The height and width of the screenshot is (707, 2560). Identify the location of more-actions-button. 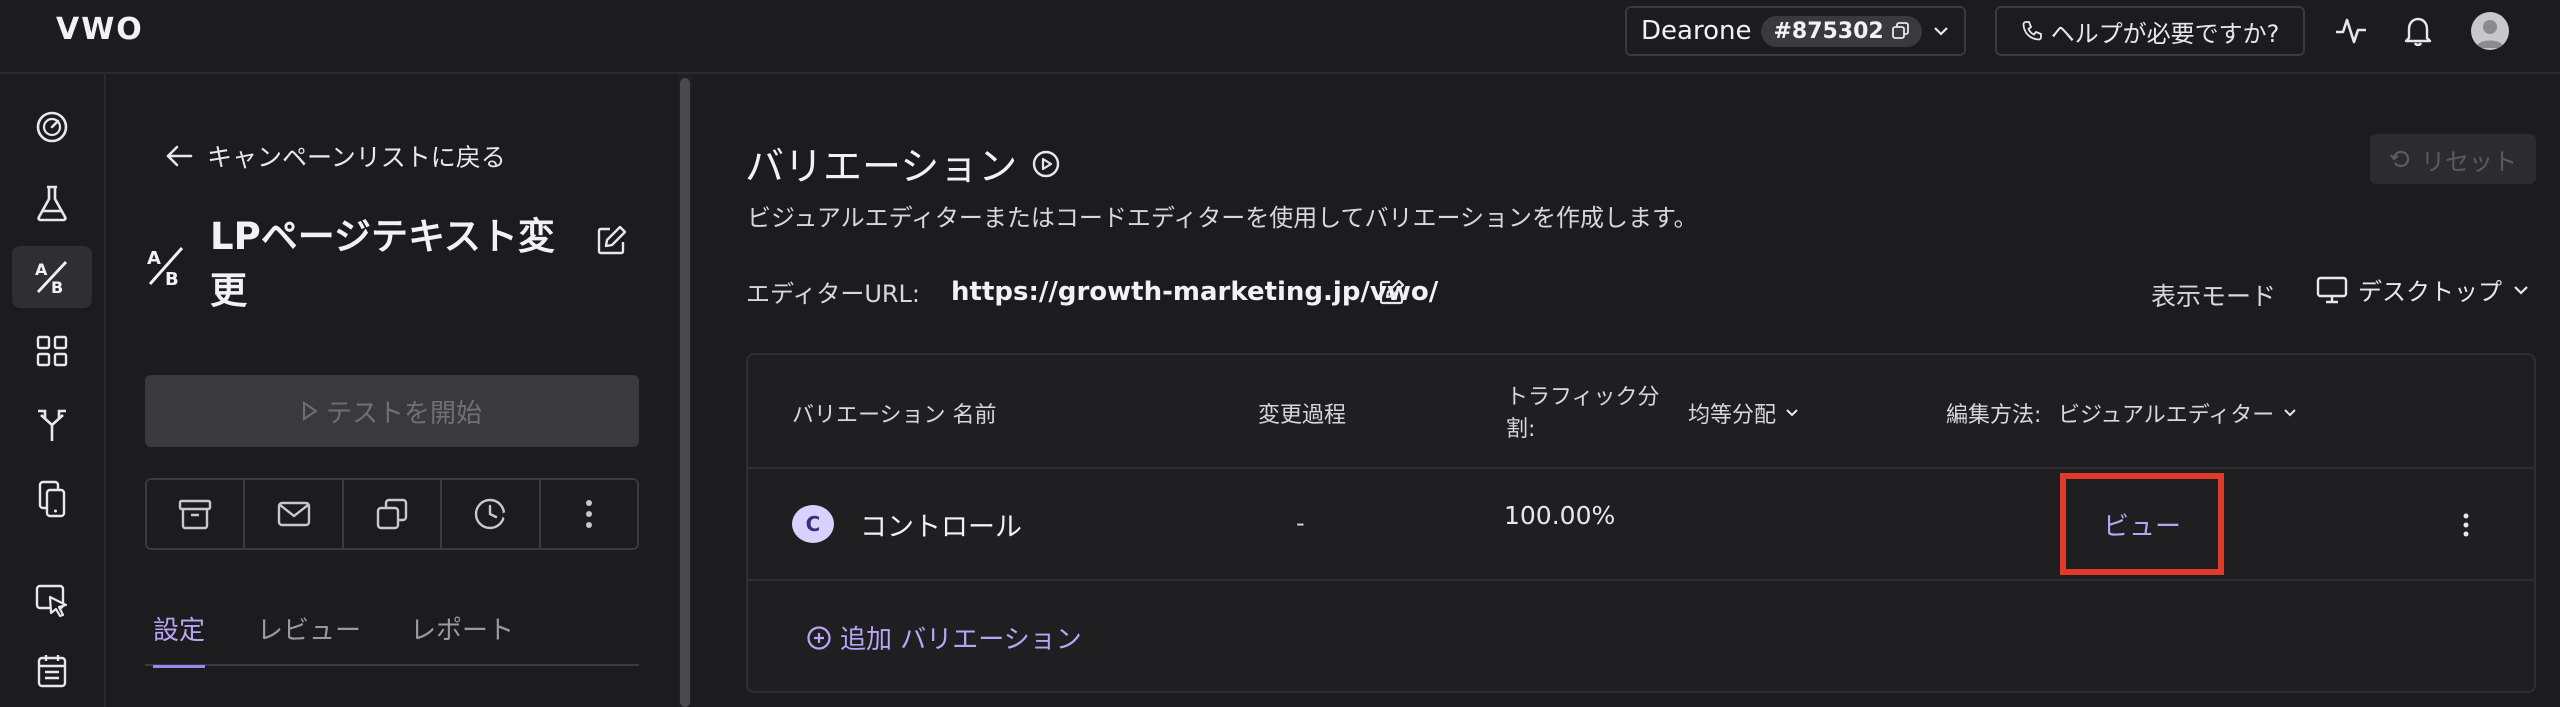
(589, 514).